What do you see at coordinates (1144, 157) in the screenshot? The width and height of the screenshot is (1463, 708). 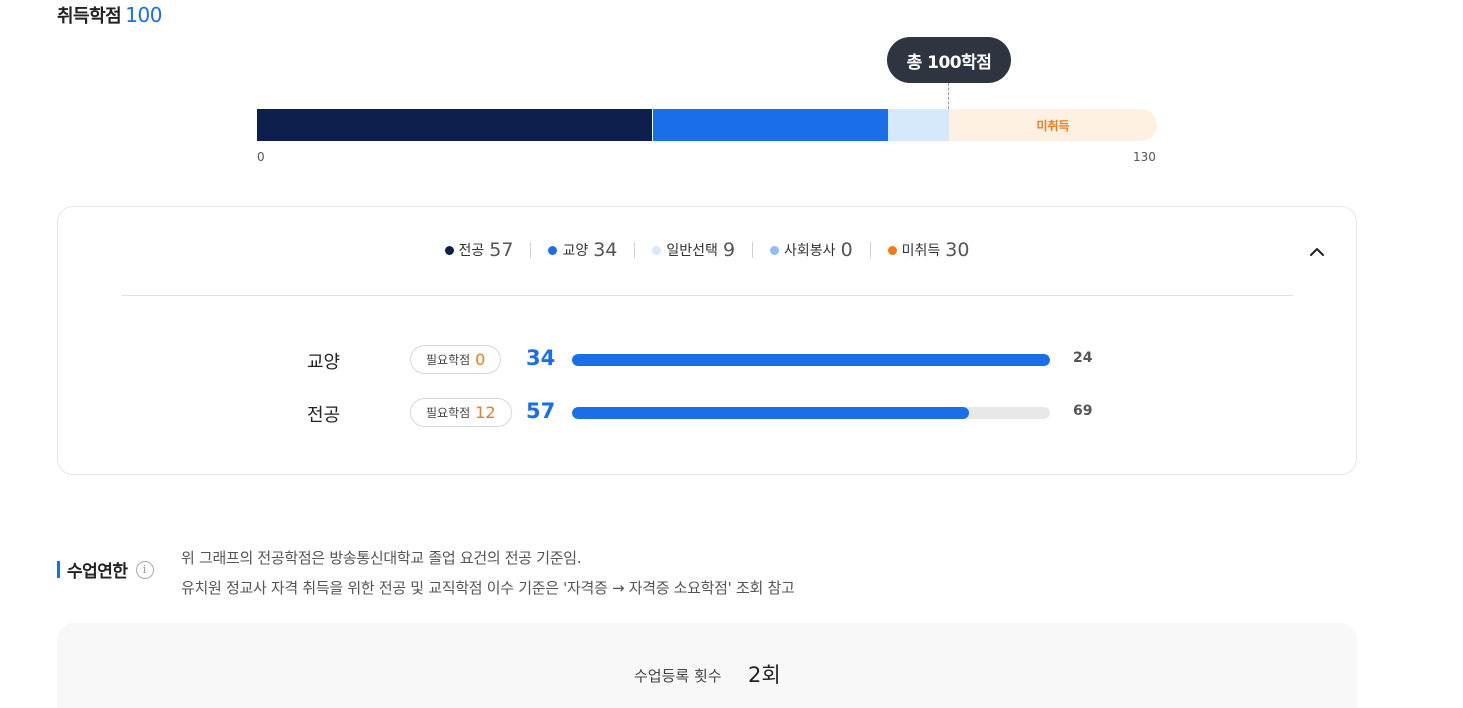 I see `bar-scale-max: 130` at bounding box center [1144, 157].